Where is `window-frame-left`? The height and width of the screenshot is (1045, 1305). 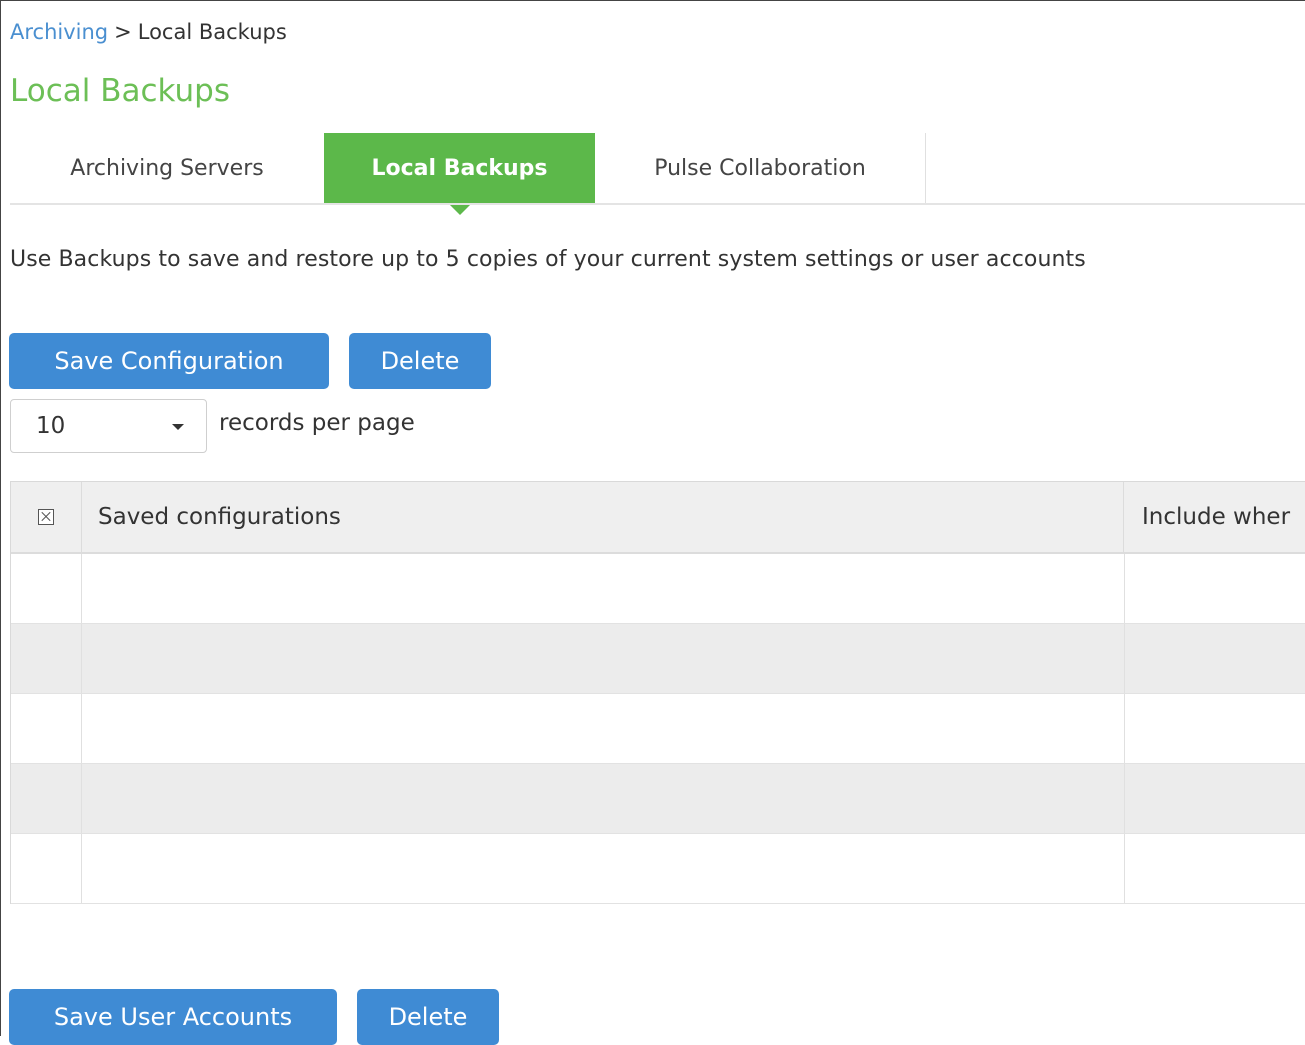
window-frame-left is located at coordinates (0, 518).